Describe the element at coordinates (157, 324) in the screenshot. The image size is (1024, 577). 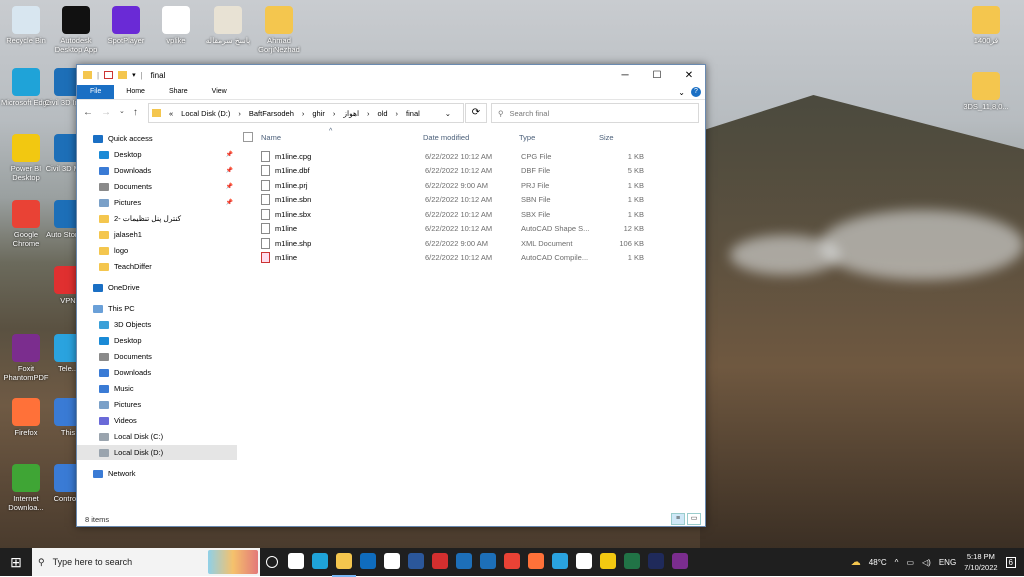
I see `nav-item-3d-objects-0: 3D Objects` at that location.